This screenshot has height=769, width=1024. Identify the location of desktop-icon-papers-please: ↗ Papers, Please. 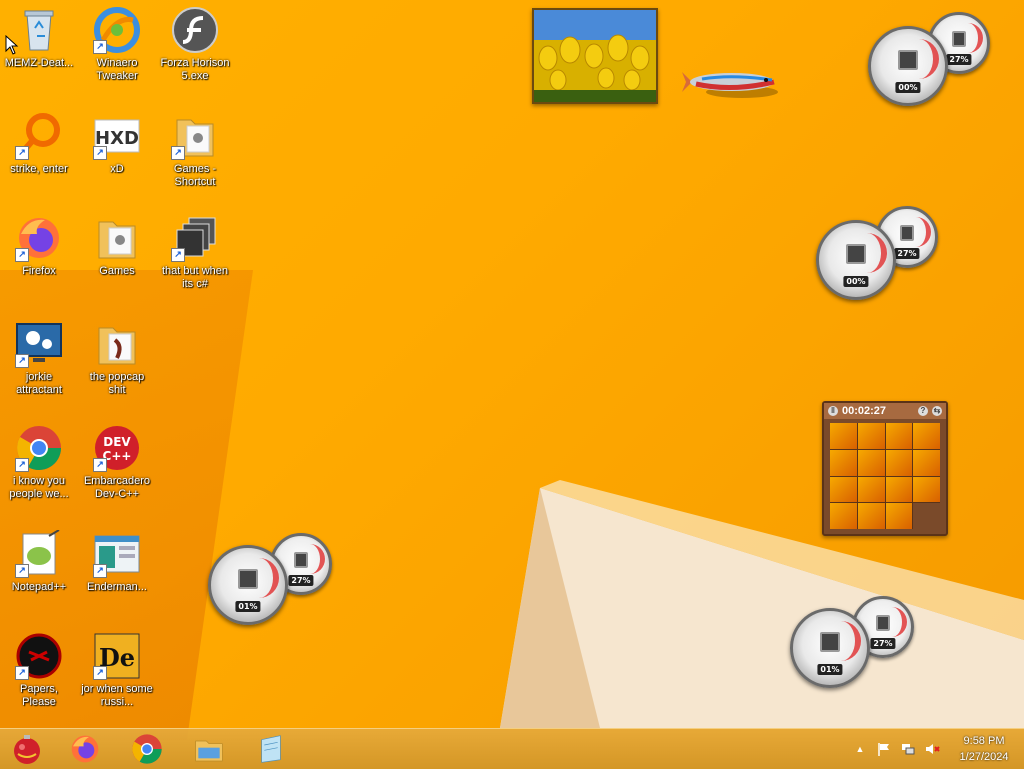
(39, 670).